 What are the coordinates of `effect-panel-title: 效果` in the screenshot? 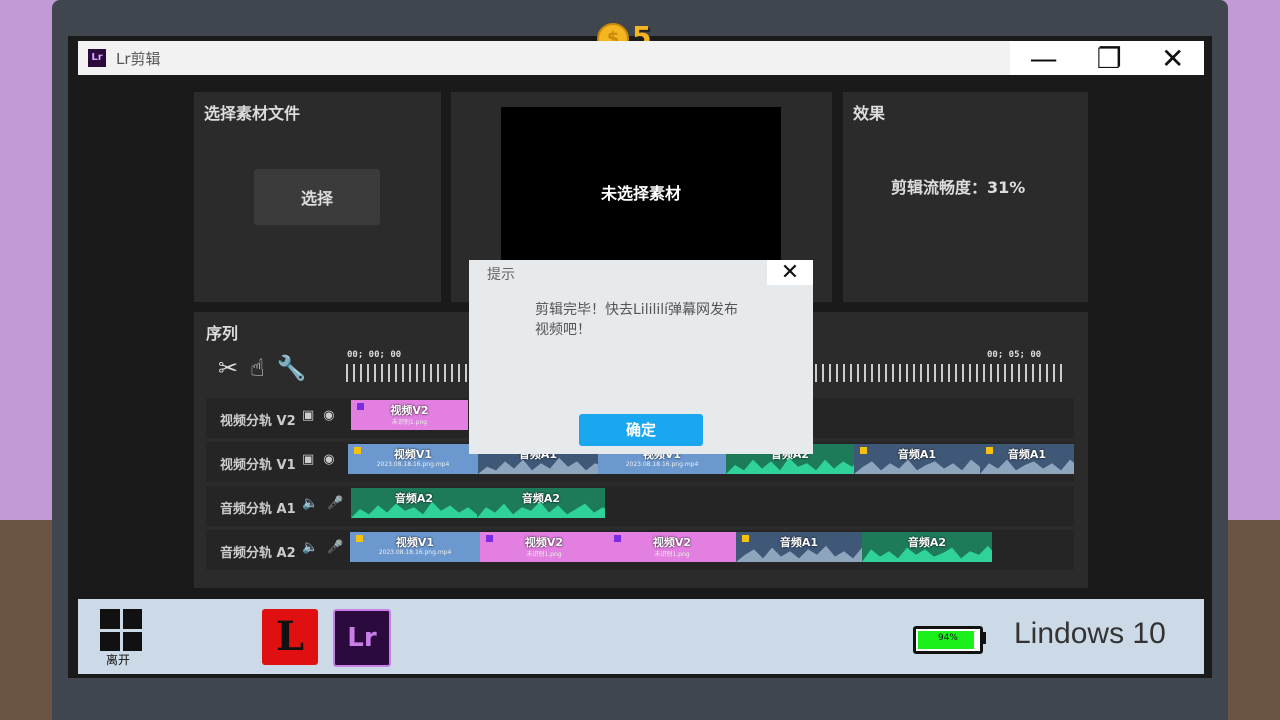 It's located at (869, 113).